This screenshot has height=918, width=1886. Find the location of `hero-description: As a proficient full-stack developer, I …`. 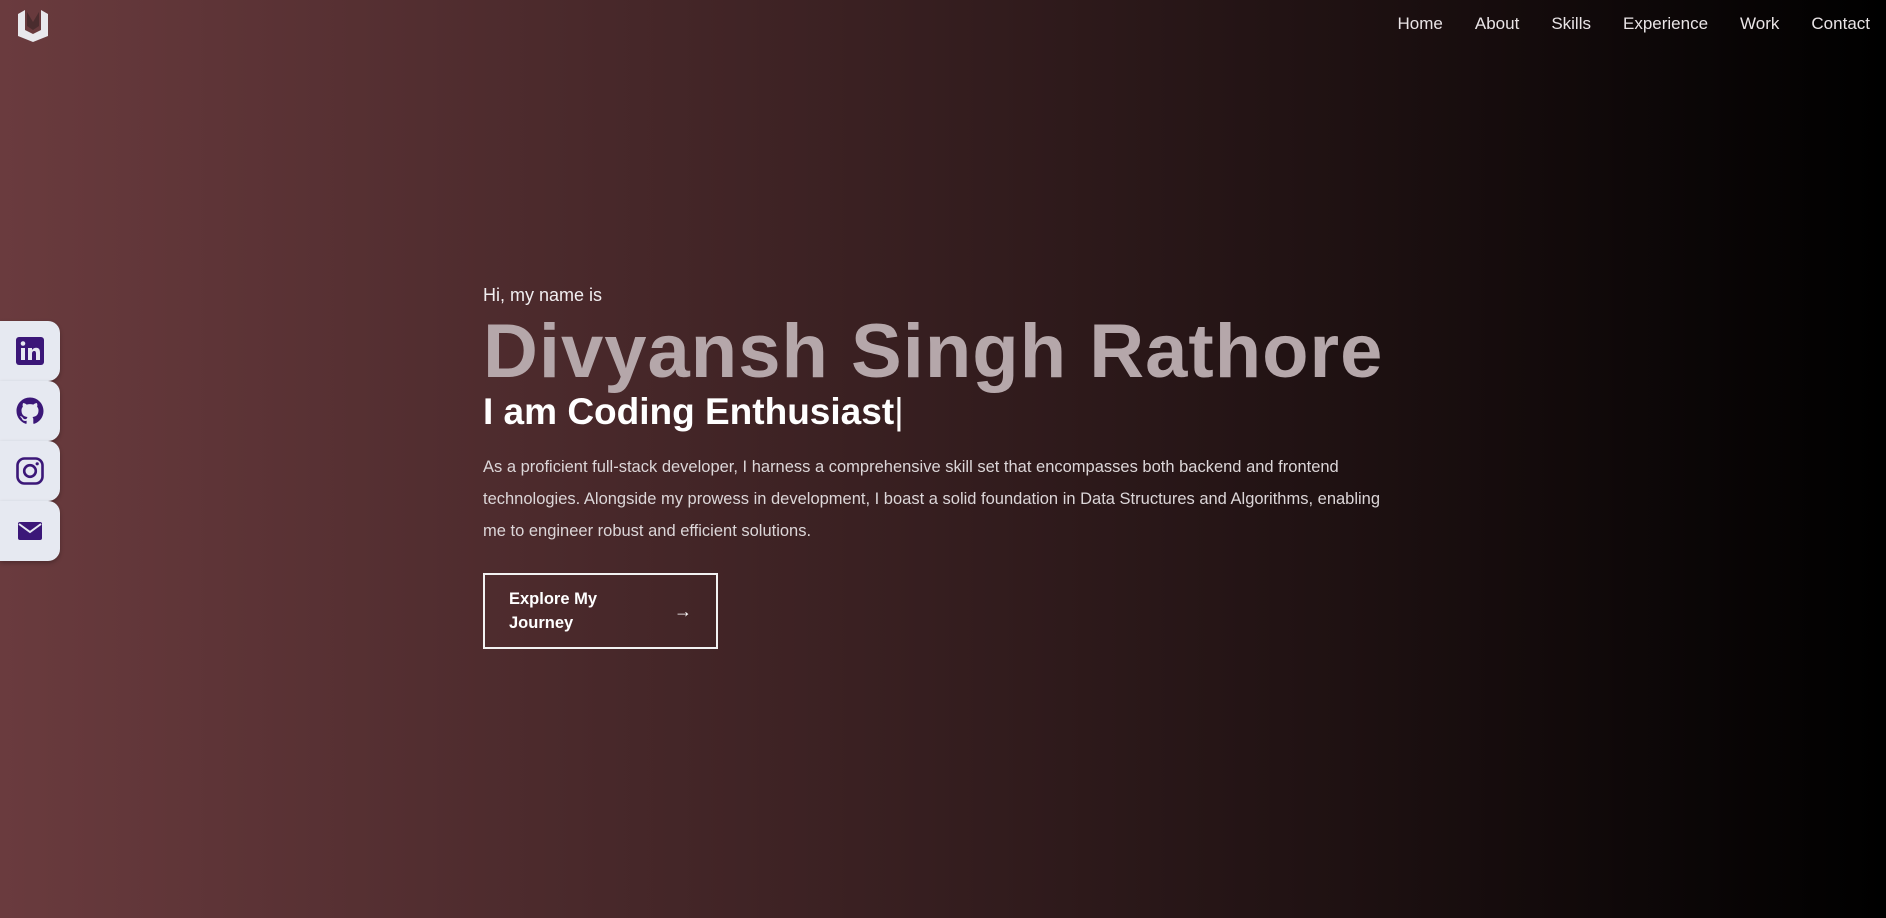

hero-description: As a proficient full-stack developer, I … is located at coordinates (932, 499).